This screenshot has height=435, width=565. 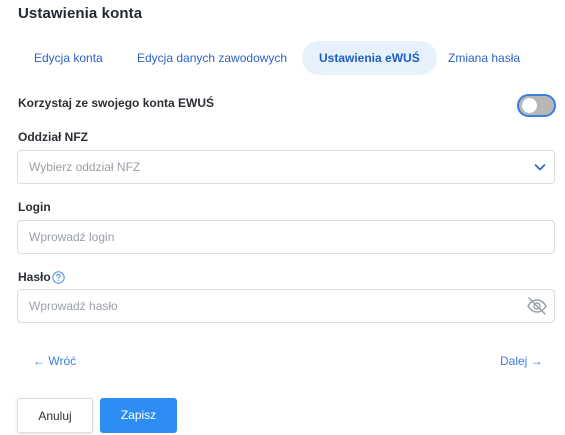 What do you see at coordinates (58, 277) in the screenshot?
I see `question-circle-icon` at bounding box center [58, 277].